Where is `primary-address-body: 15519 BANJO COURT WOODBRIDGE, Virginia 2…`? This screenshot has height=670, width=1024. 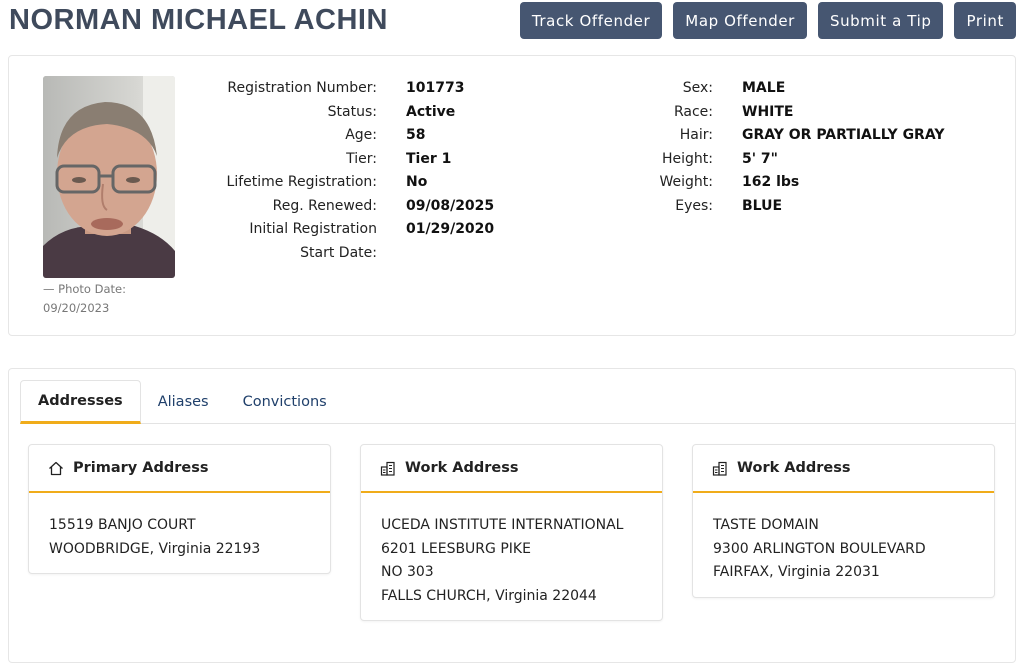 primary-address-body: 15519 BANJO COURT WOODBRIDGE, Virginia 2… is located at coordinates (179, 533).